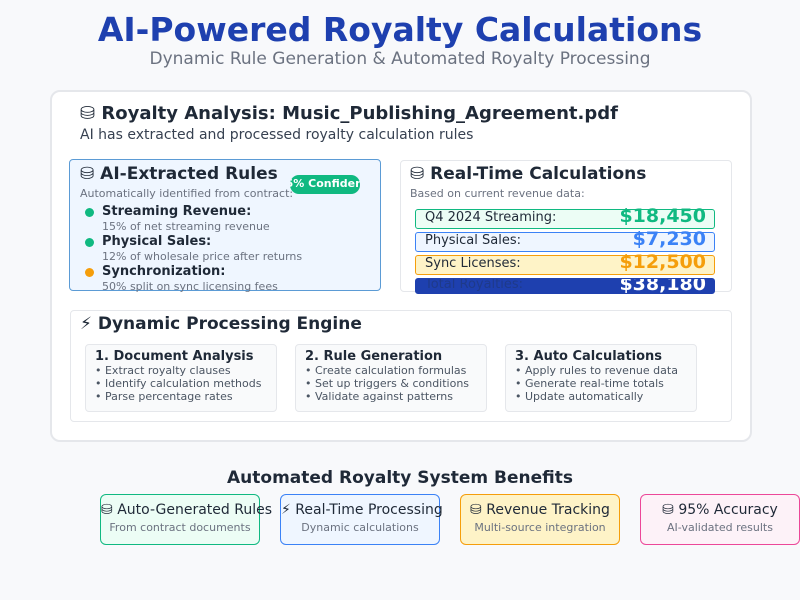 The image size is (800, 600). I want to click on step-item: • Create calculation formulas, so click(386, 370).